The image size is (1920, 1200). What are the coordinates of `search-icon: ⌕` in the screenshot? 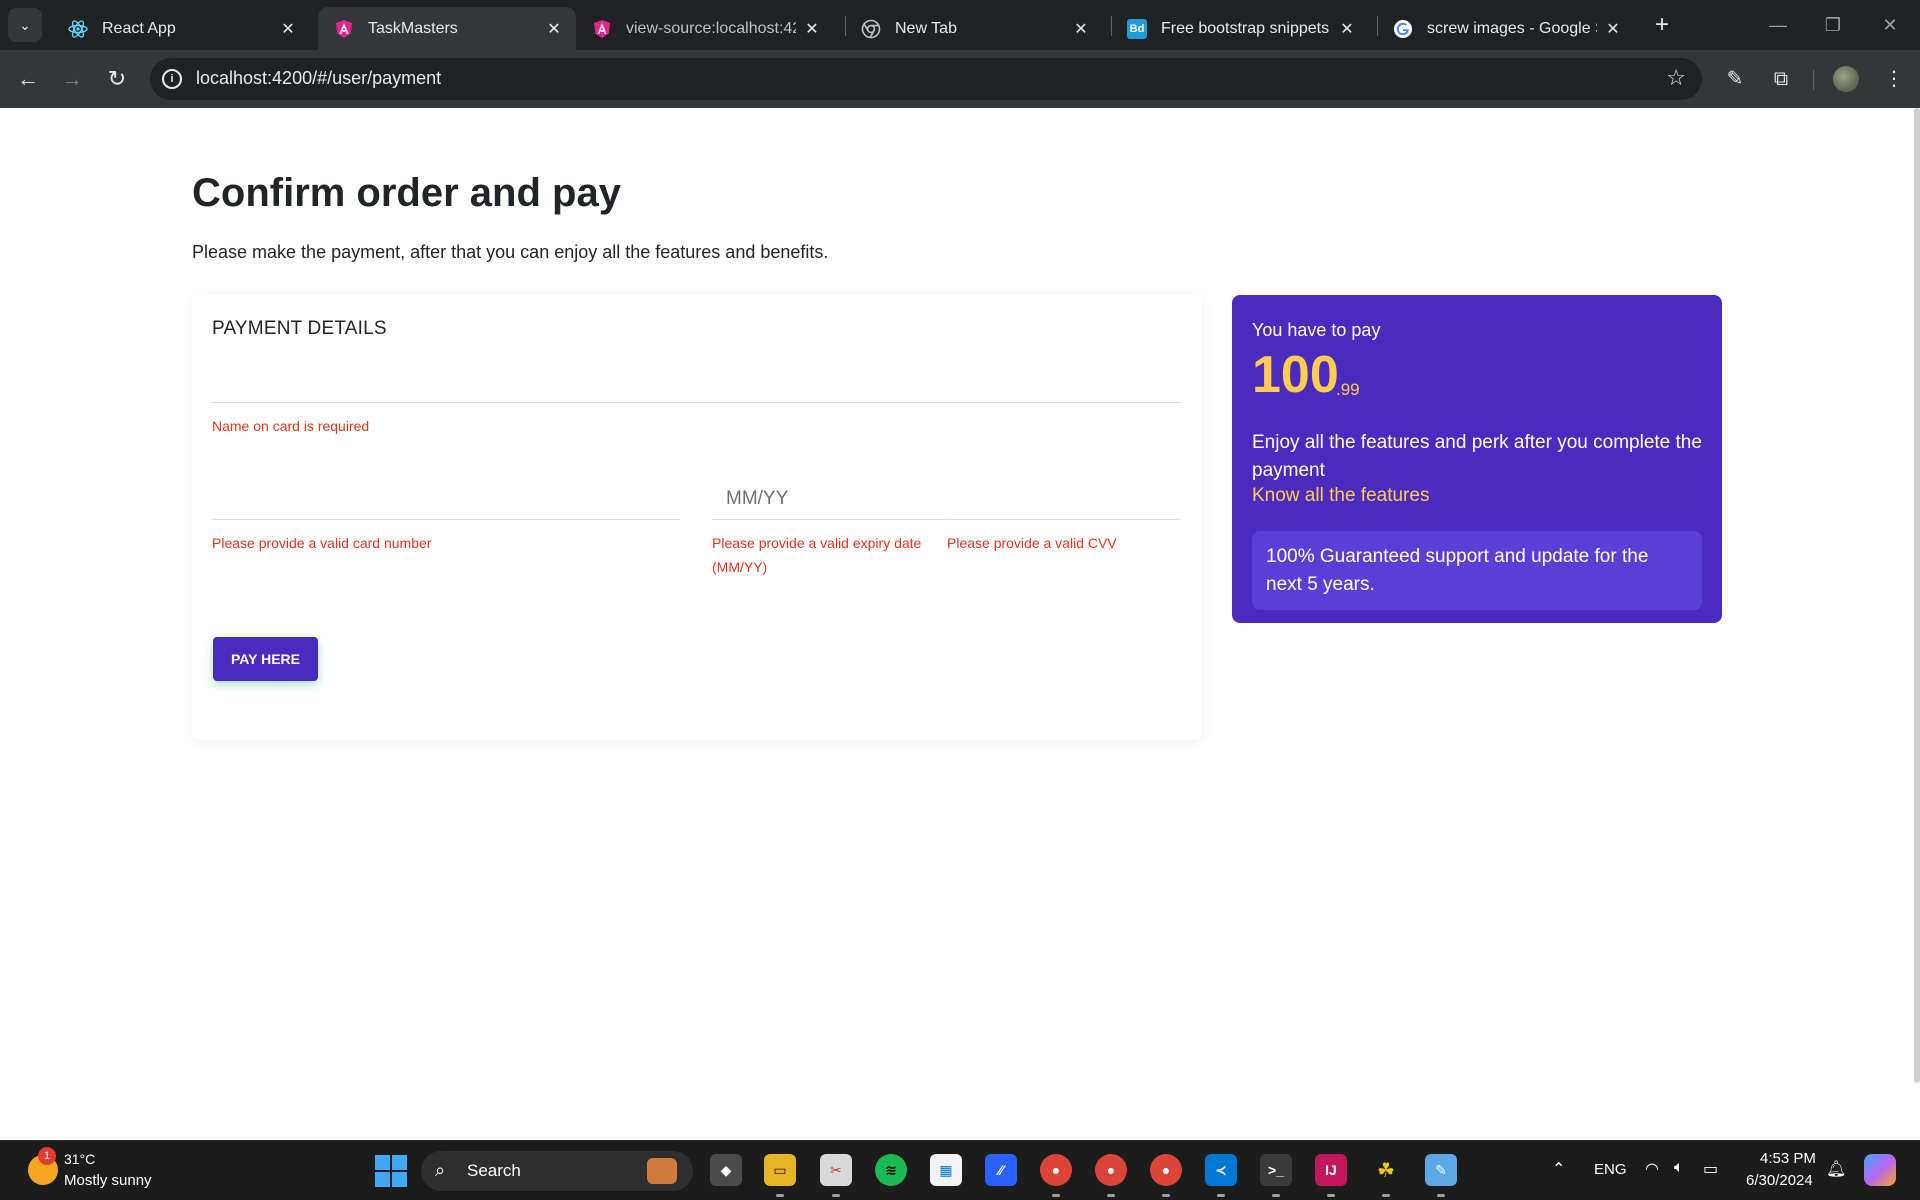 It's located at (440, 1170).